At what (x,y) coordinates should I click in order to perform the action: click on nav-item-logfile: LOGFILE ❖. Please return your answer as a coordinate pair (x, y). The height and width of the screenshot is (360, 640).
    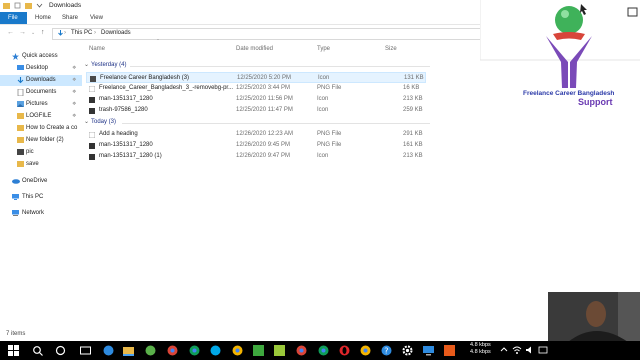
    Looking at the image, I should click on (41, 116).